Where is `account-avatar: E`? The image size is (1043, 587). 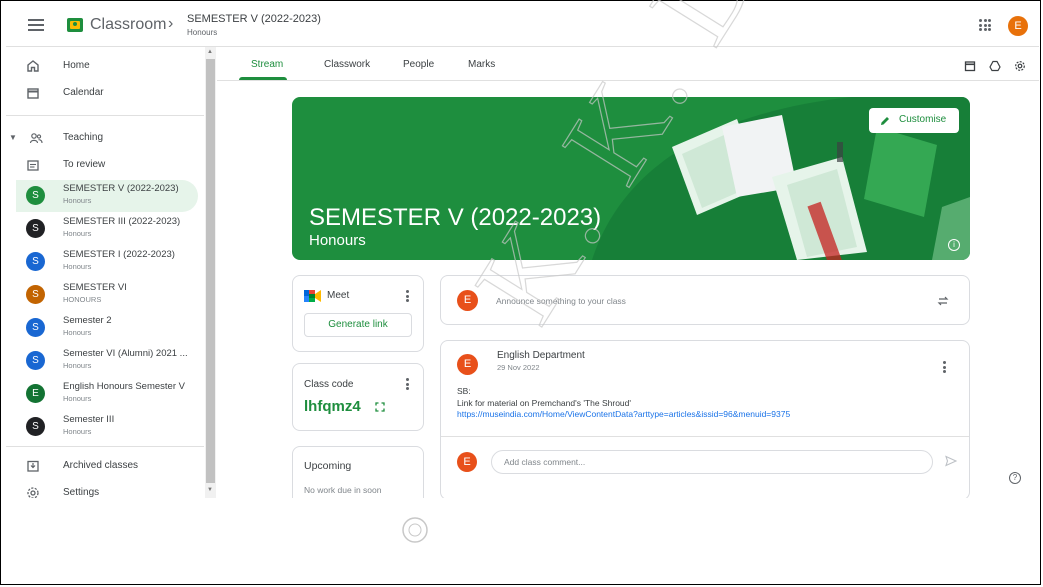 account-avatar: E is located at coordinates (1018, 26).